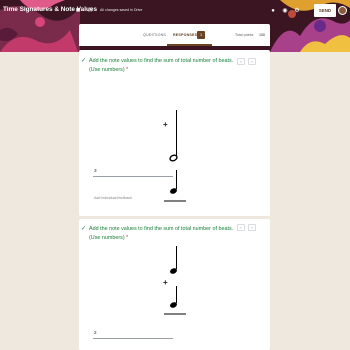 This screenshot has height=350, width=350. I want to click on active-tab-indicator, so click(189, 45).